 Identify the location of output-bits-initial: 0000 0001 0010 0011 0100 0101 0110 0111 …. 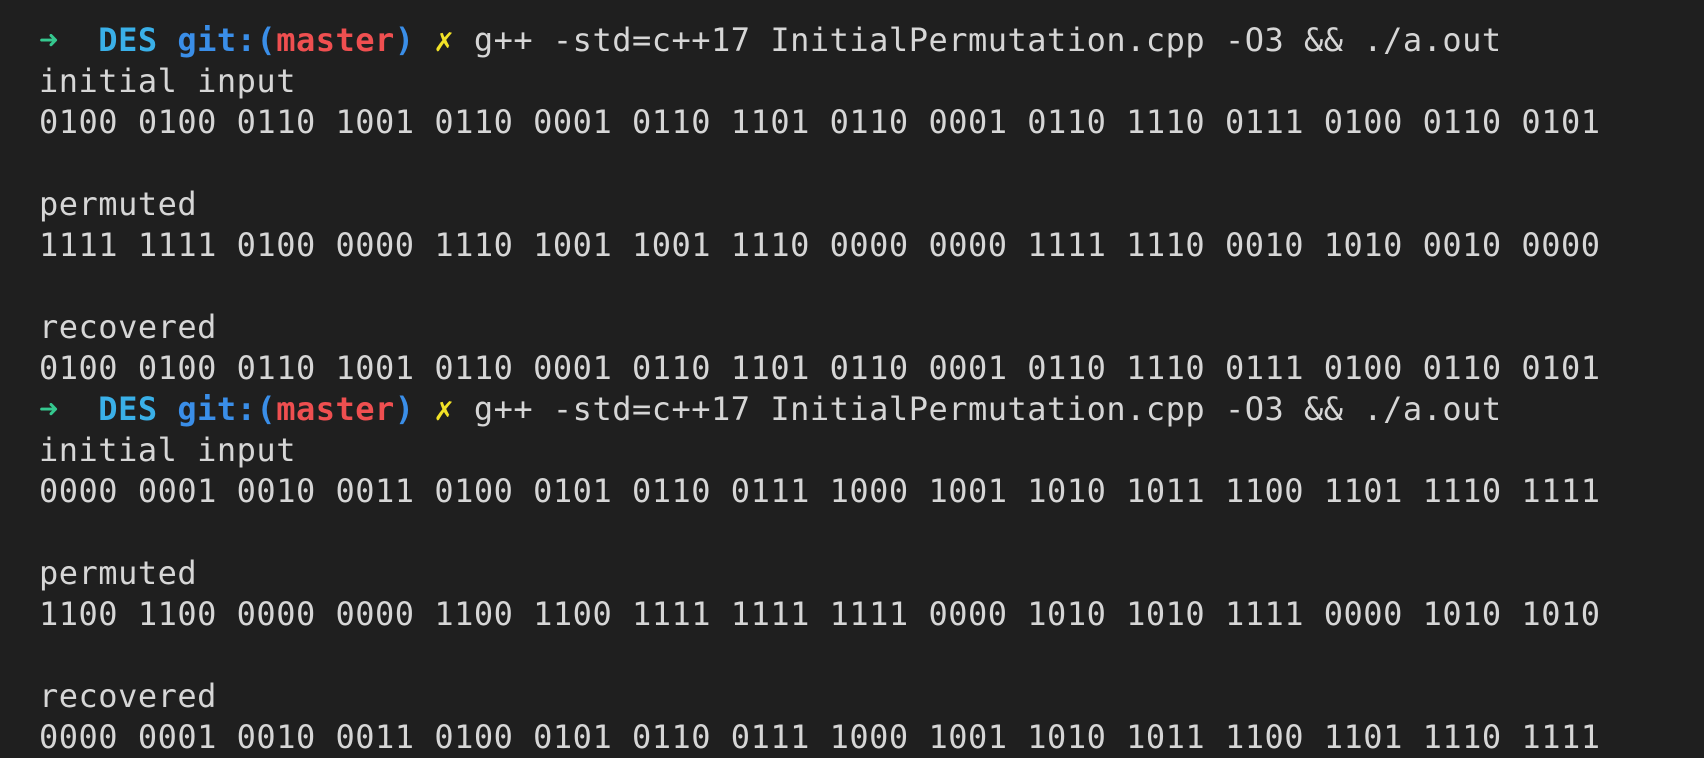
(820, 491).